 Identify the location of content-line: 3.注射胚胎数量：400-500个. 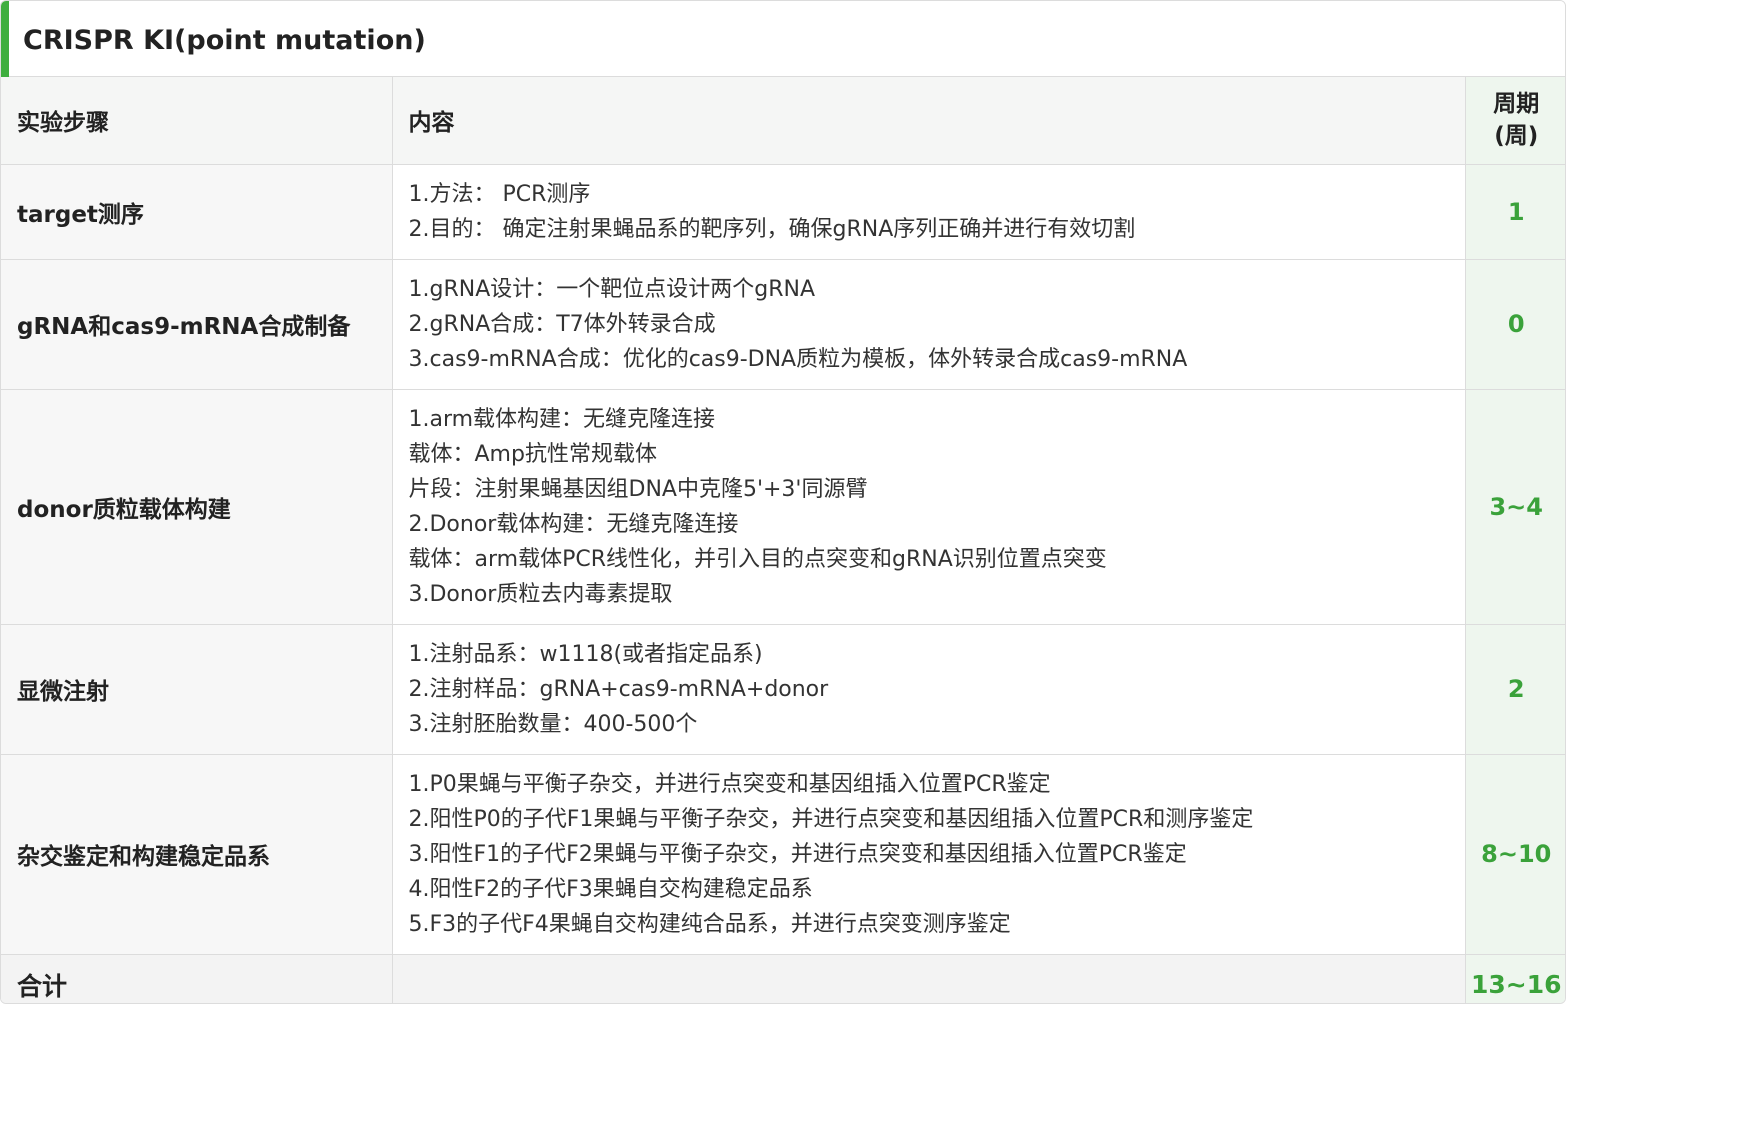
(553, 724).